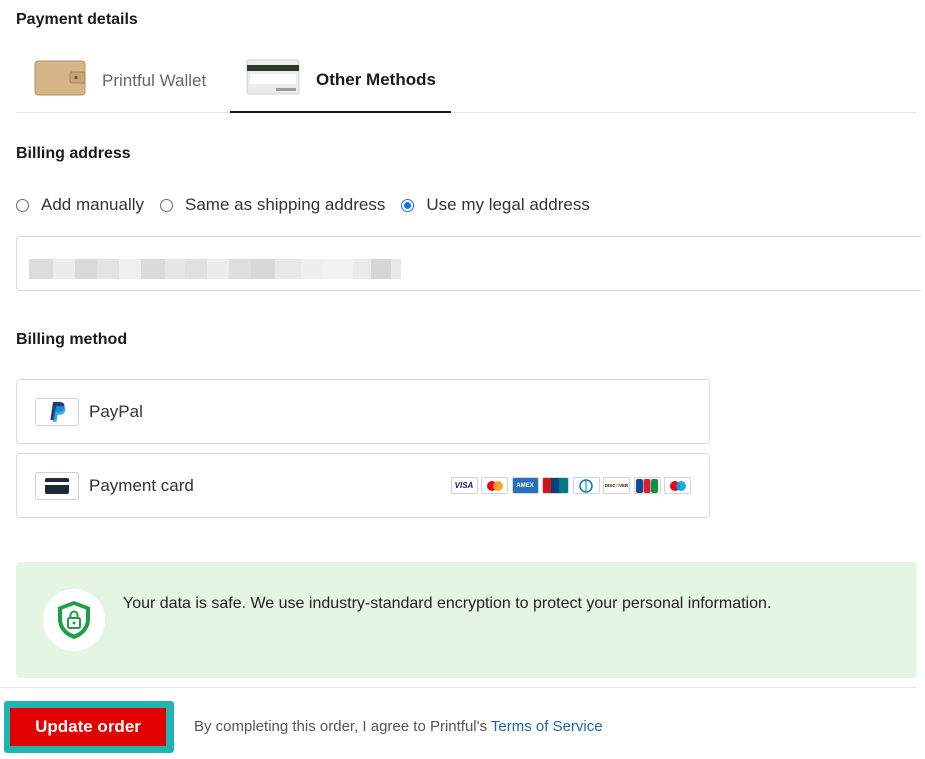 Image resolution: width=925 pixels, height=759 pixels. I want to click on footer-divider, so click(458, 687).